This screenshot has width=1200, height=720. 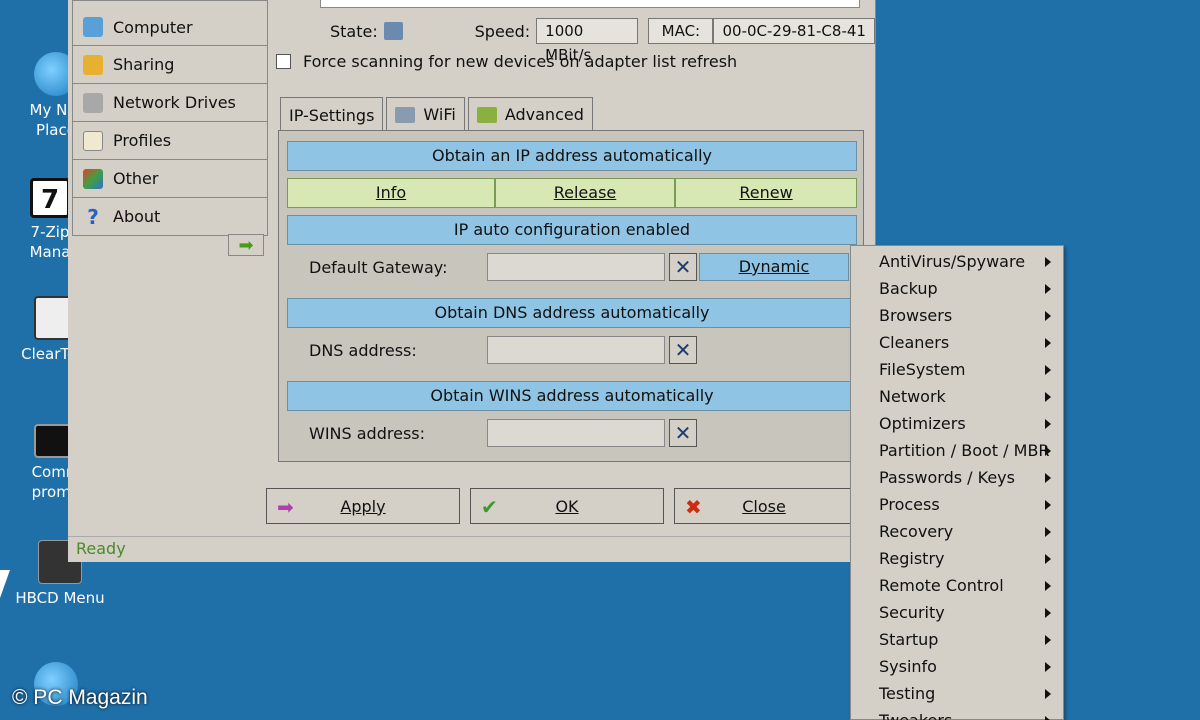 I want to click on obtain-ip-toggle: Obtain an IP address automatically, so click(x=572, y=156).